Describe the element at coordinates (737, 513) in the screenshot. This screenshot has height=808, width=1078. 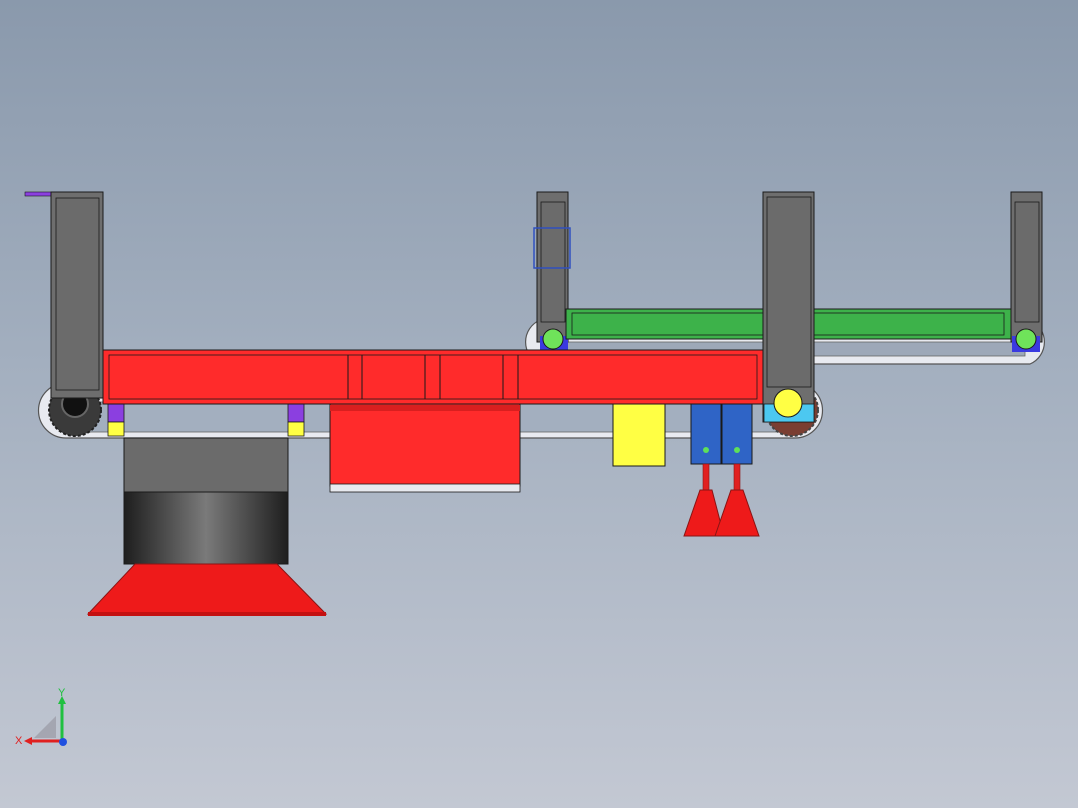
I see `cup-right` at that location.